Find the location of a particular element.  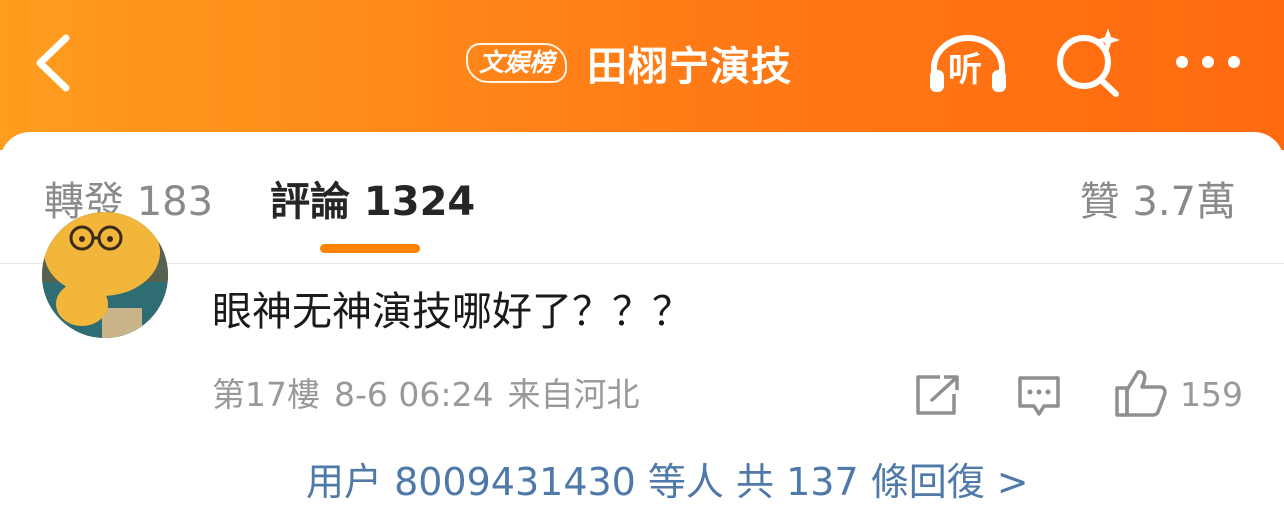

share-icon is located at coordinates (937, 395).